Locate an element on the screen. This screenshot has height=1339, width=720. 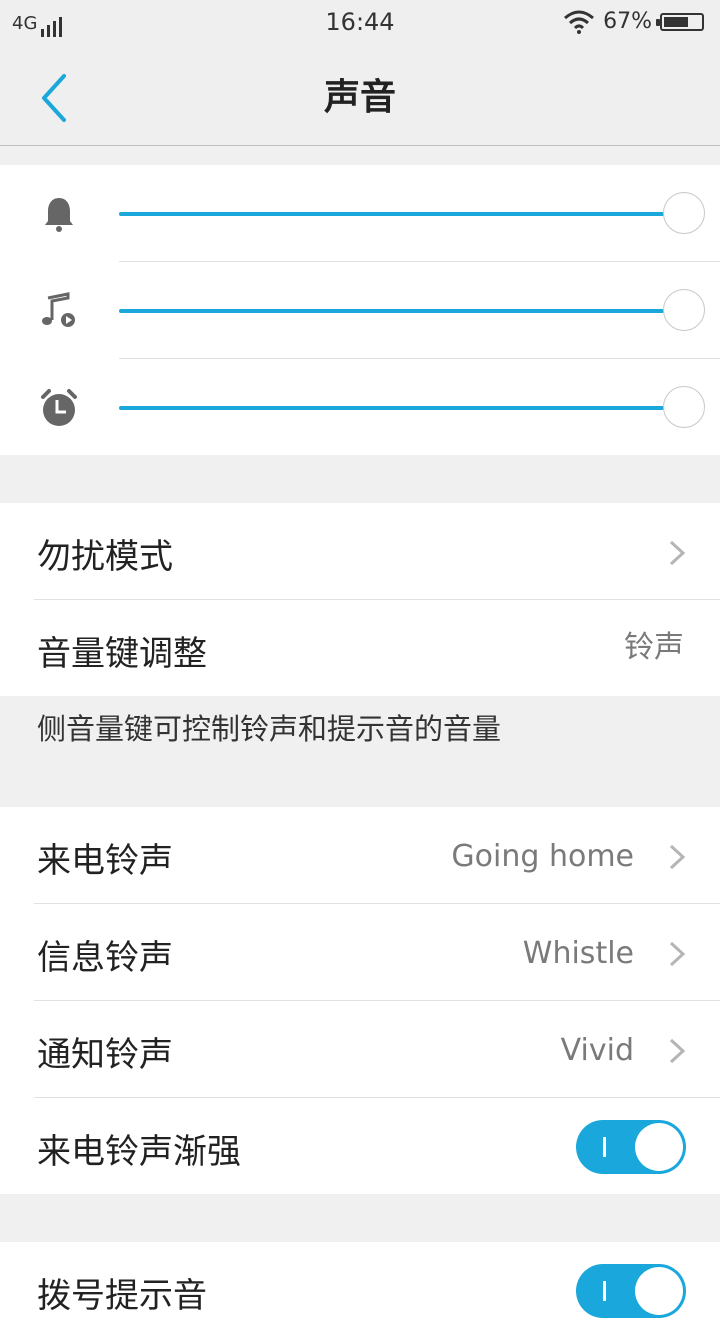
page-title: 声音 is located at coordinates (359, 97).